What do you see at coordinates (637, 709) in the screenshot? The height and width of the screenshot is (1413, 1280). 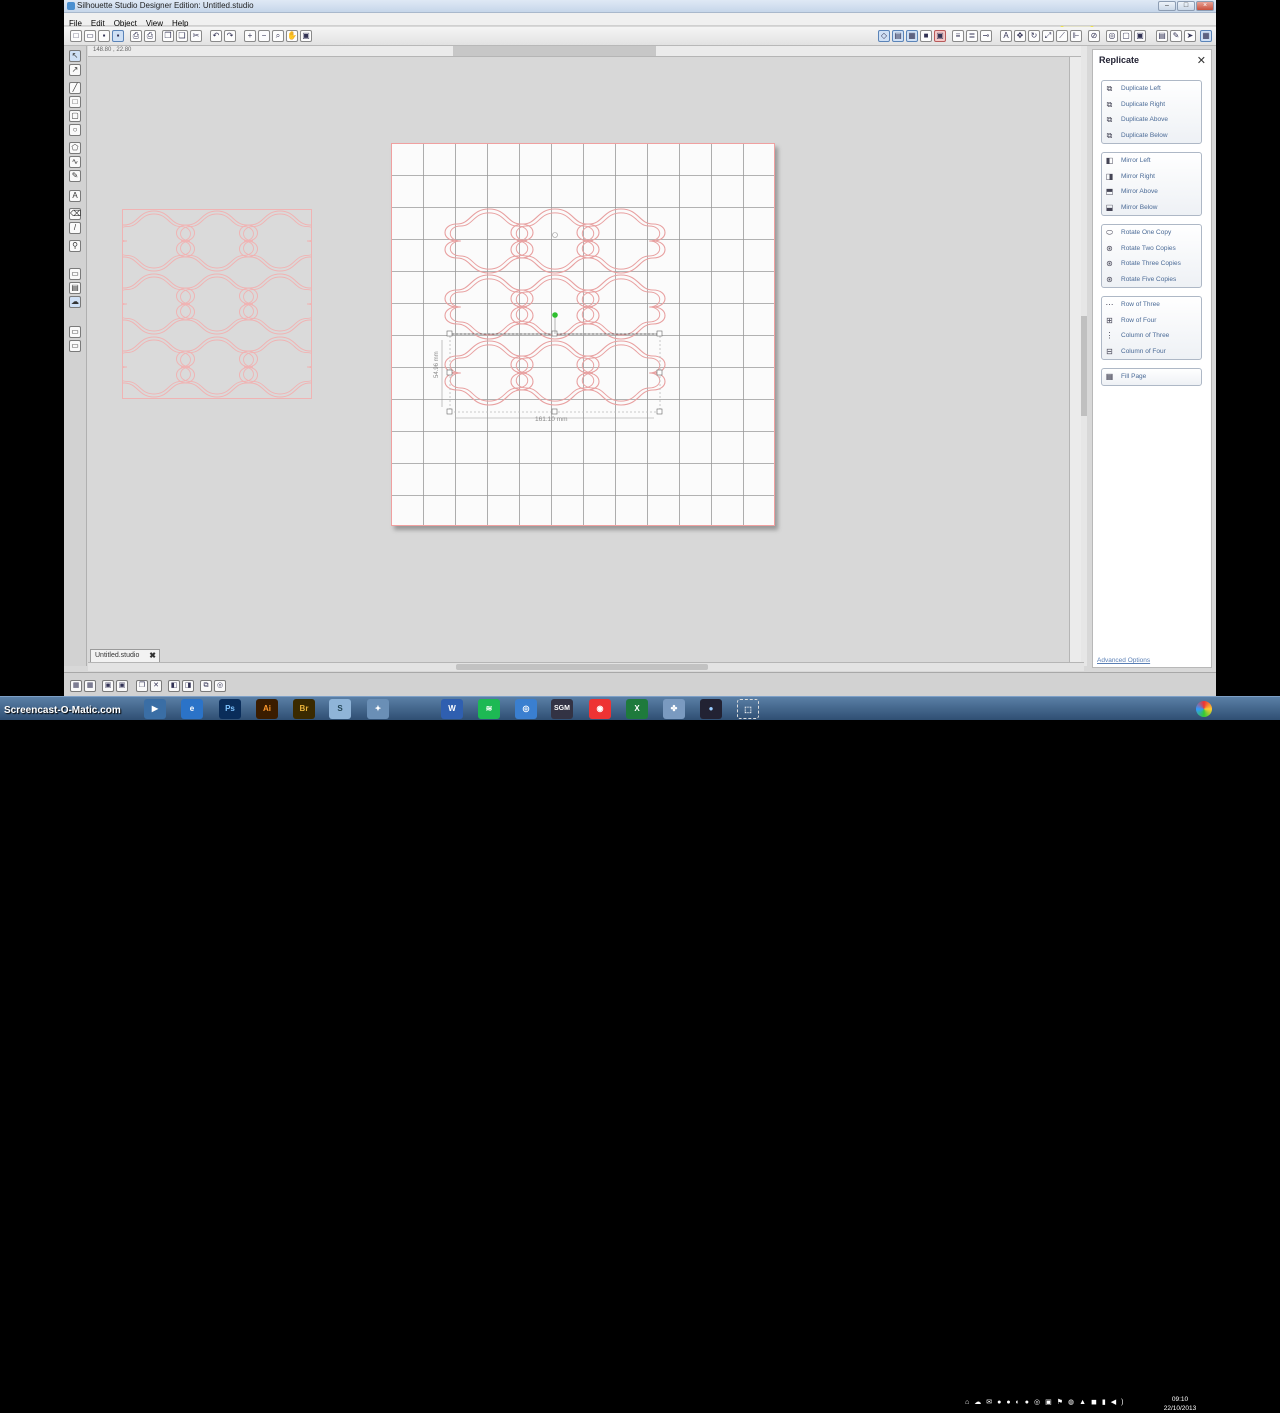 I see `excel-icon: X` at bounding box center [637, 709].